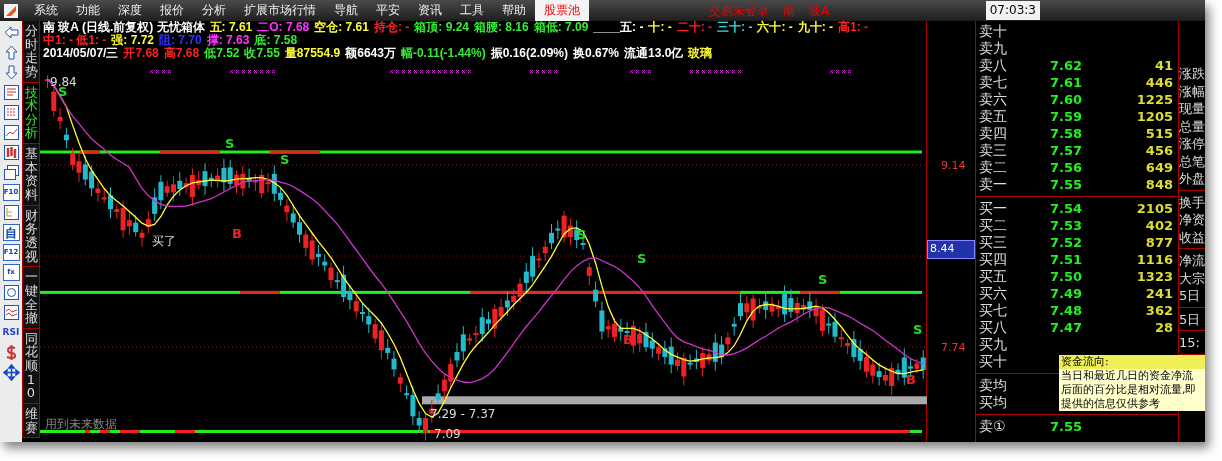  What do you see at coordinates (443, 53) in the screenshot?
I see `indicator-text: 幅-0.11(-1.44%)` at bounding box center [443, 53].